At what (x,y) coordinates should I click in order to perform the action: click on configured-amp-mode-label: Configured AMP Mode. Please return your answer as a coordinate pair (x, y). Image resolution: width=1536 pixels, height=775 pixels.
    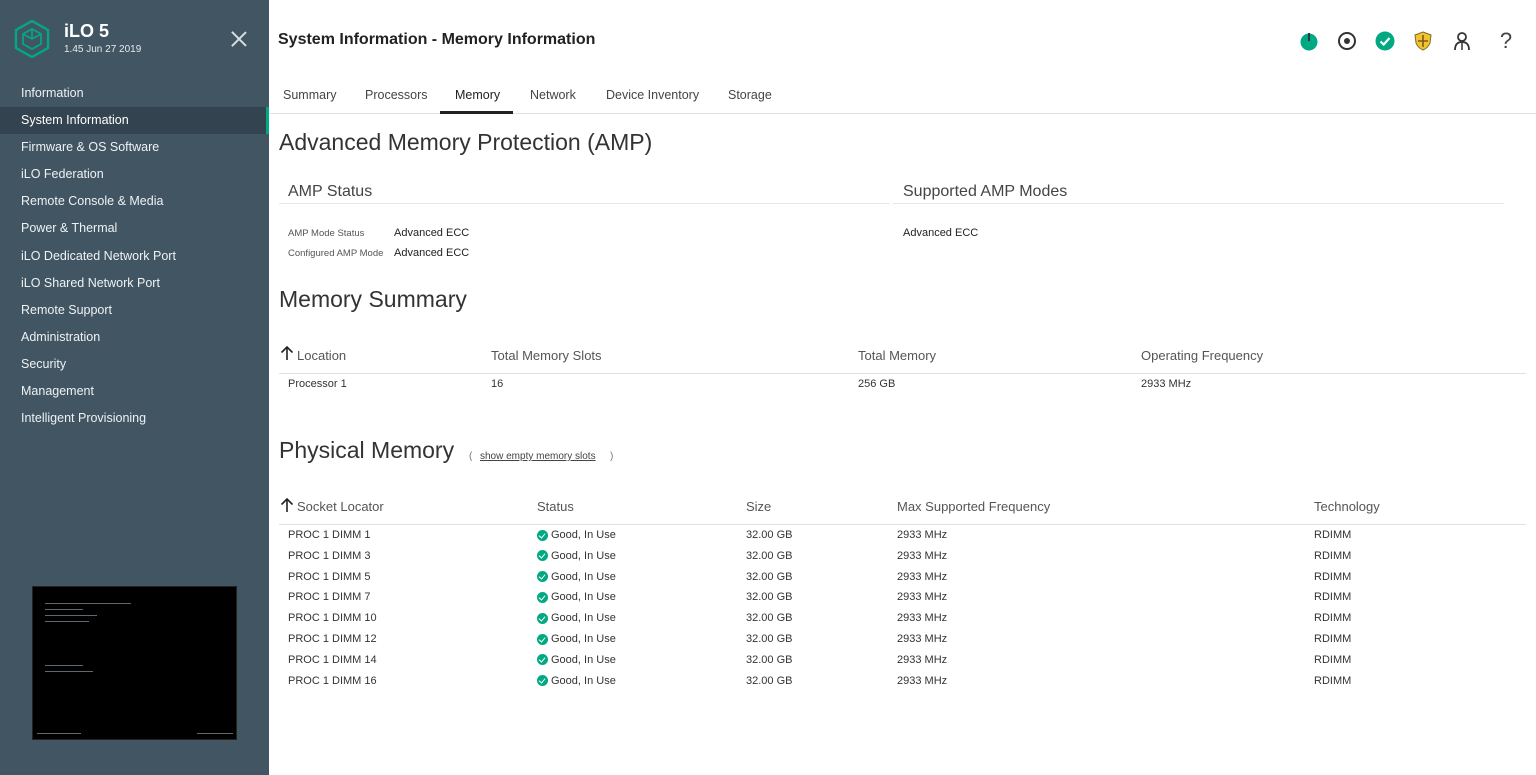
    Looking at the image, I should click on (336, 253).